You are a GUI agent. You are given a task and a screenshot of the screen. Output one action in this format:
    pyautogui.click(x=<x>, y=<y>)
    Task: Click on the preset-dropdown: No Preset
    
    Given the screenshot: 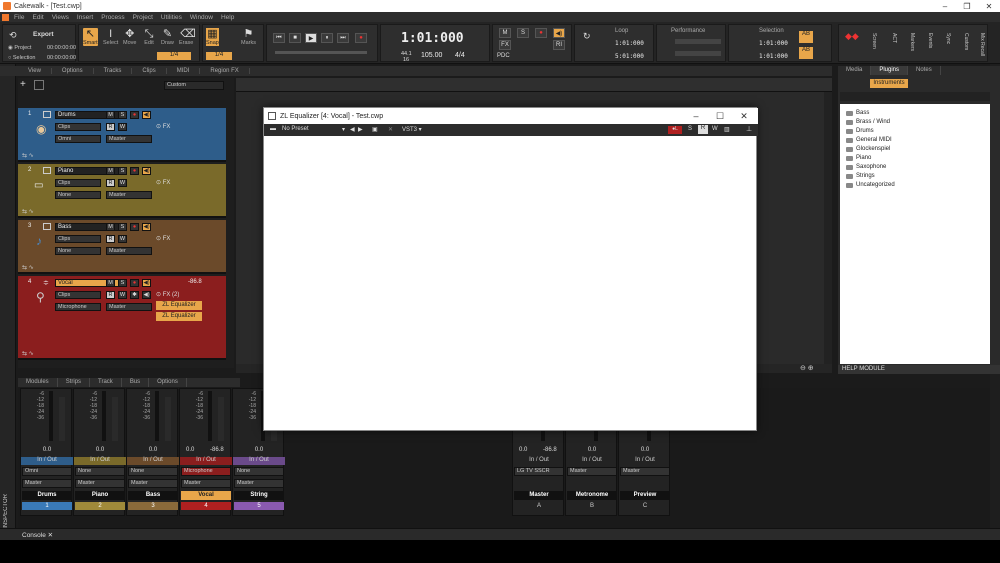 What is the action you would take?
    pyautogui.click(x=314, y=130)
    